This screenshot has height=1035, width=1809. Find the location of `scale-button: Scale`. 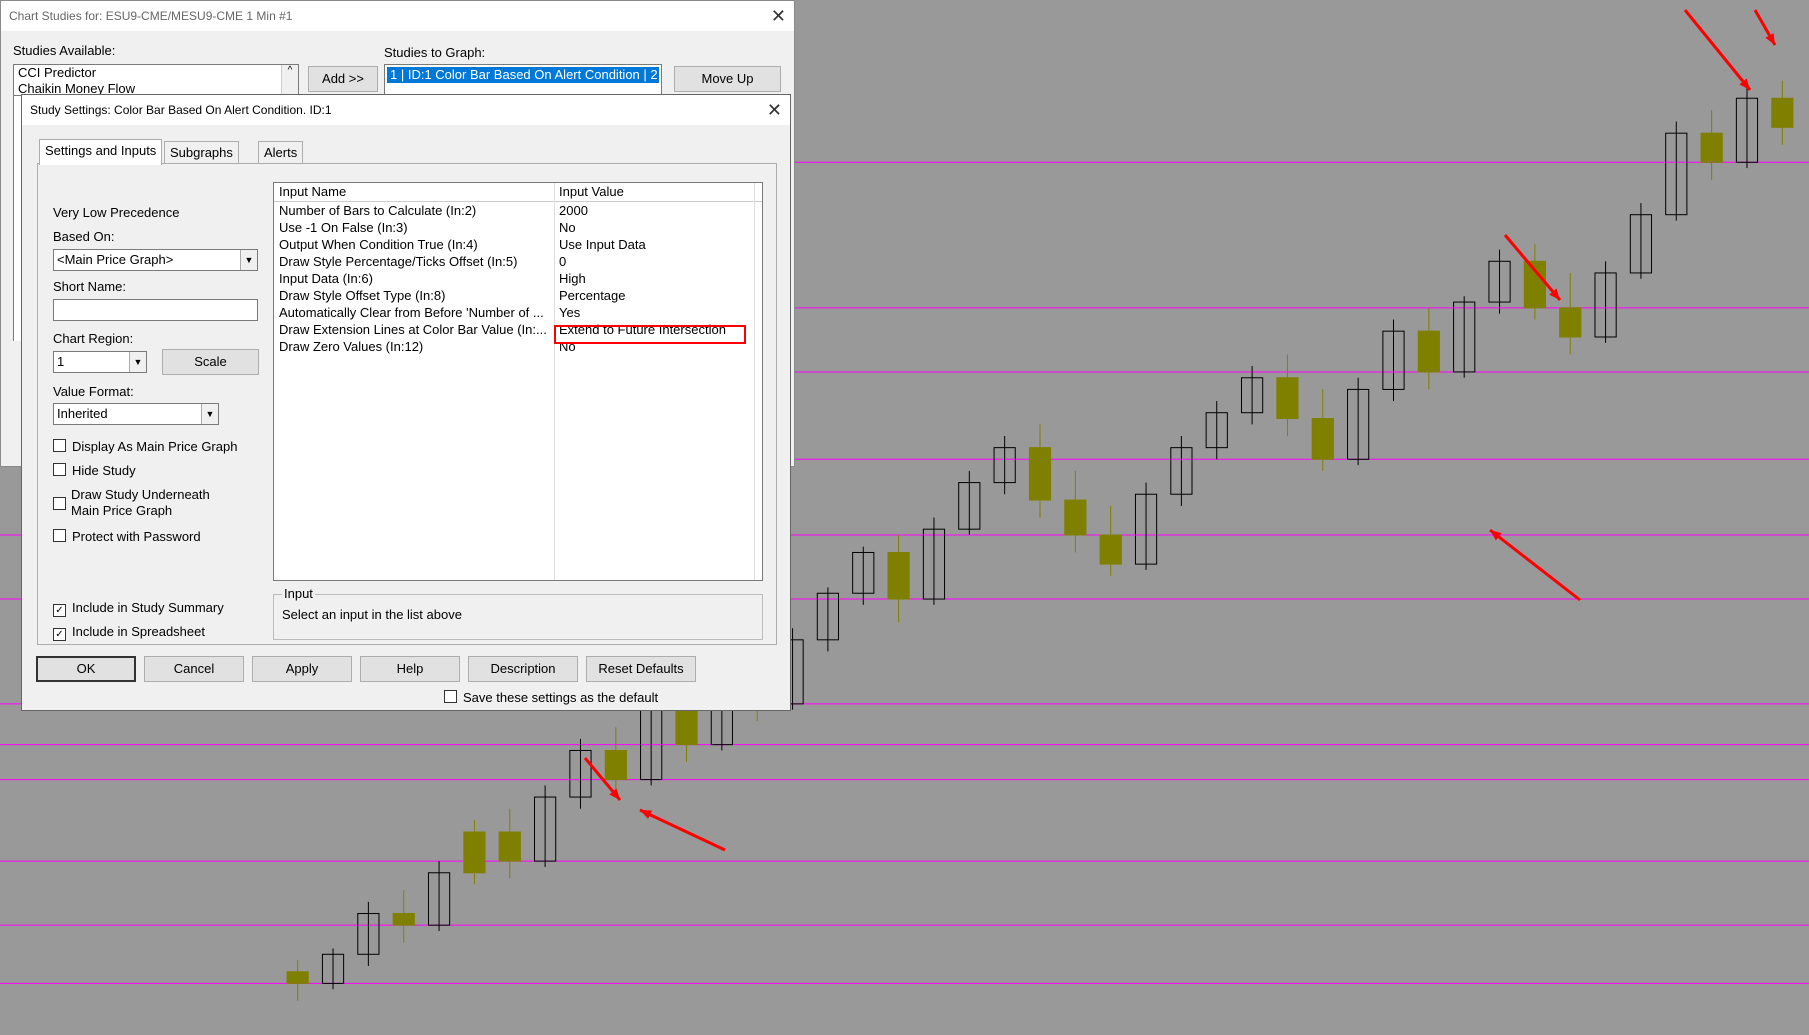

scale-button: Scale is located at coordinates (210, 362).